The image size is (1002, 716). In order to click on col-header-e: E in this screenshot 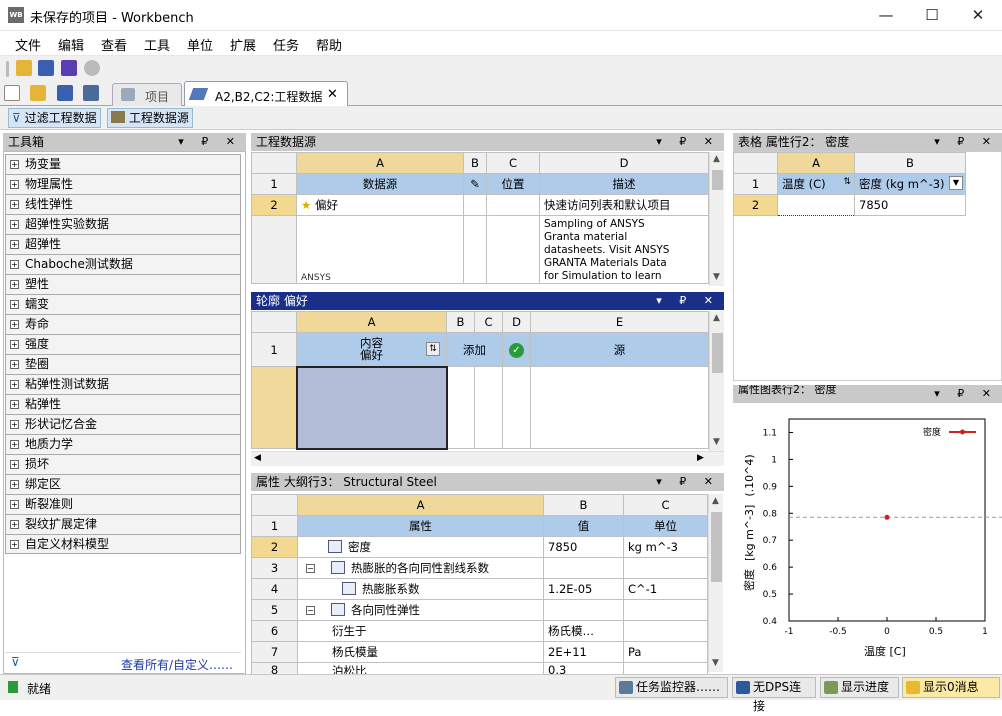, I will do `click(619, 322)`.